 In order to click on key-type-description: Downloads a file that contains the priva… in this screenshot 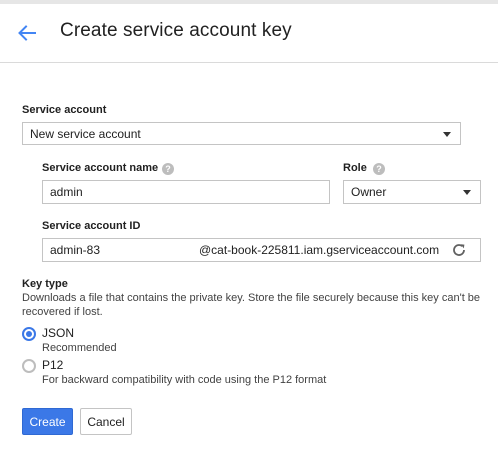, I will do `click(251, 305)`.